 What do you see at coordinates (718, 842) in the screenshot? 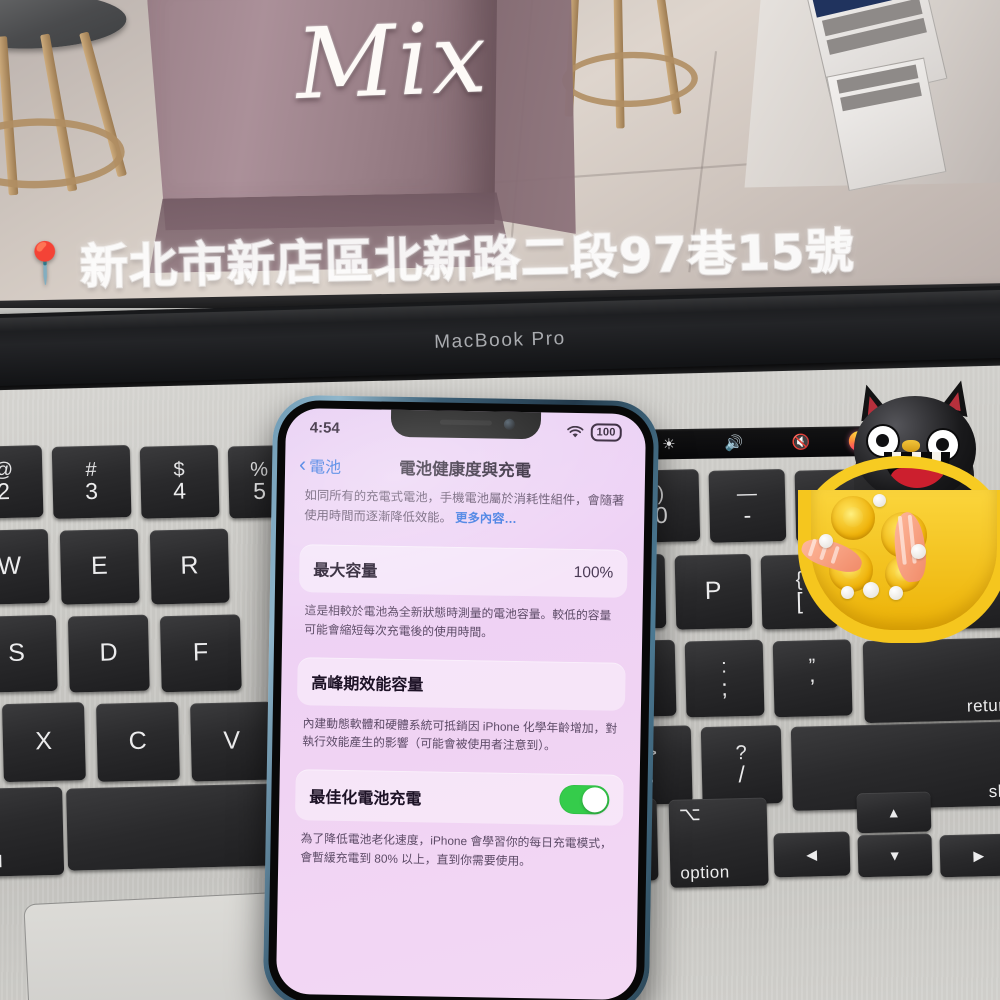
I see `key-option-right: ⌥ option` at bounding box center [718, 842].